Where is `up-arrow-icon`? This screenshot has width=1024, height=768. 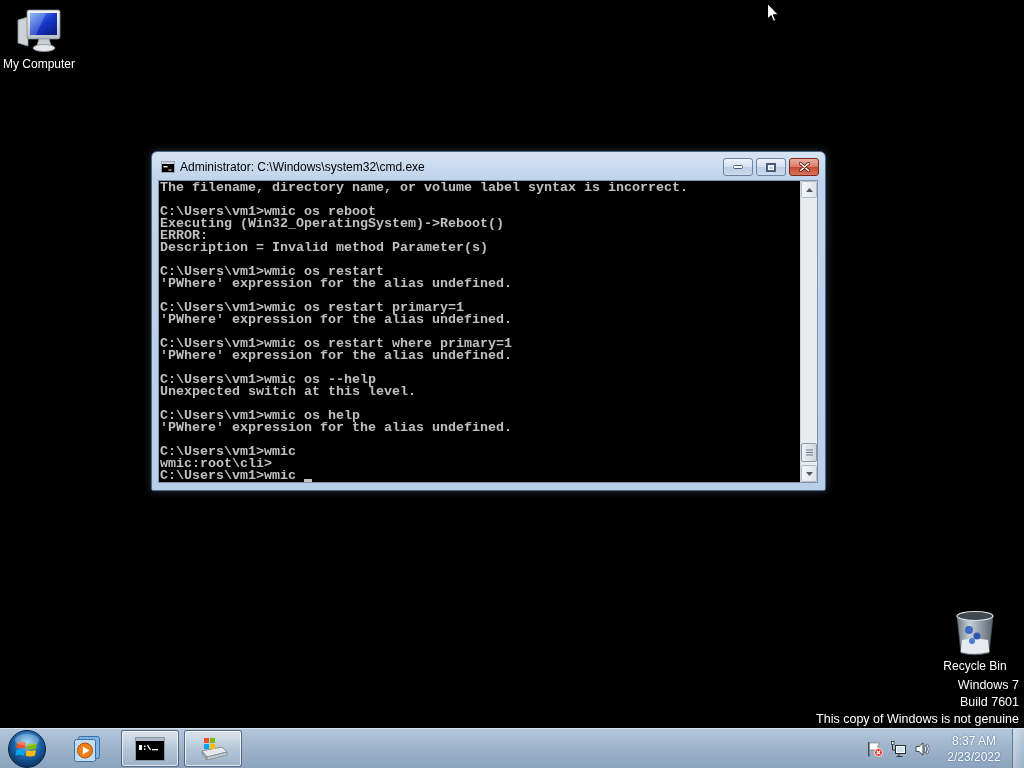 up-arrow-icon is located at coordinates (809, 189).